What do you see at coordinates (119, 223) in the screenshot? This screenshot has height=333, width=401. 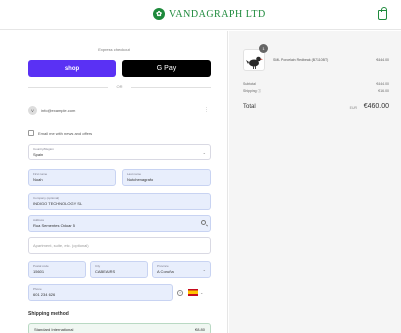 I see `address-field: Address Rua Sementes Odoar 5` at bounding box center [119, 223].